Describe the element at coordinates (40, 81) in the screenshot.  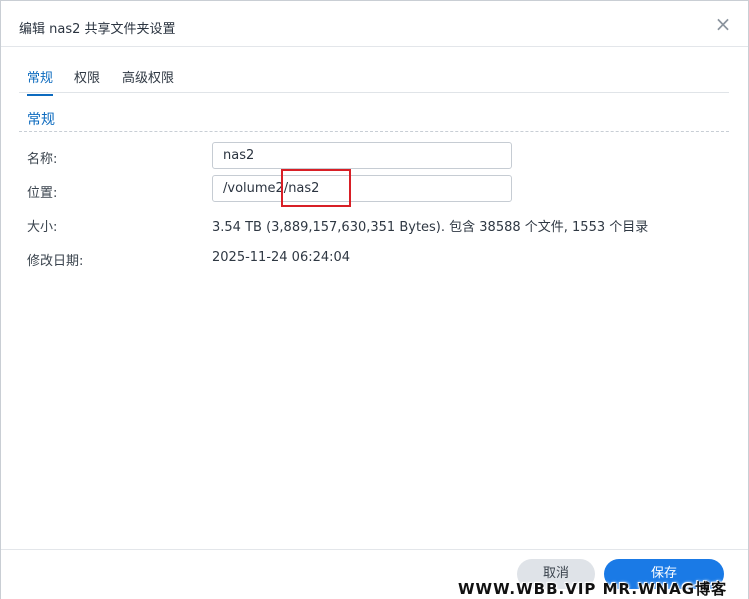
I see `tab-general: 常规` at that location.